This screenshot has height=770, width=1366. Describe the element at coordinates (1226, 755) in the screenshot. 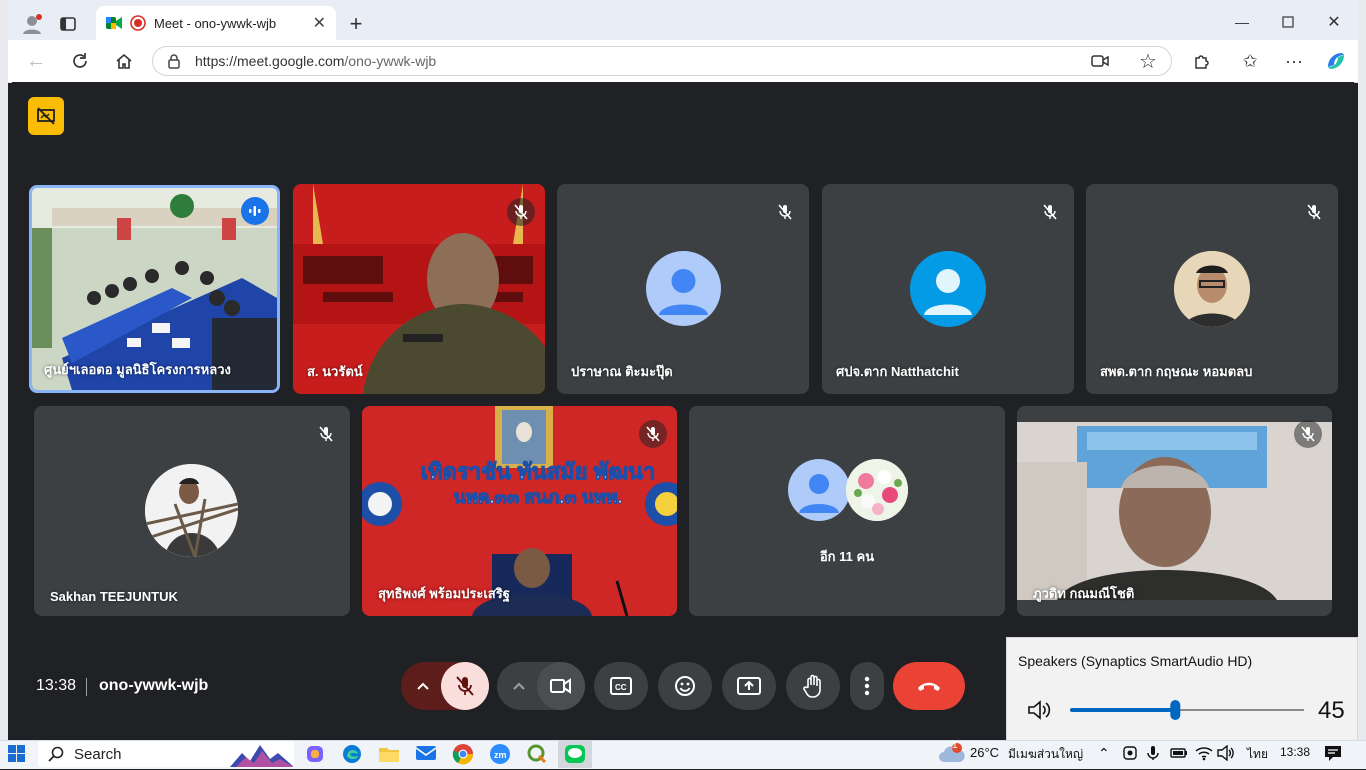

I see `volume-tray-icon` at that location.